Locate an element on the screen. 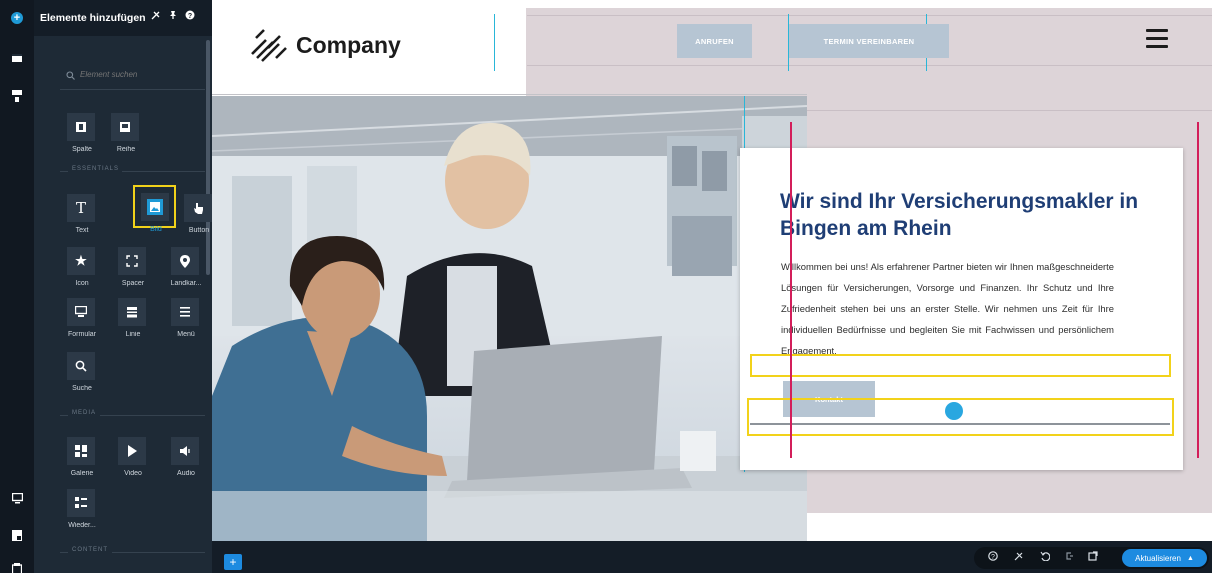 The width and height of the screenshot is (1212, 573). preview-icon is located at coordinates (1093, 558).